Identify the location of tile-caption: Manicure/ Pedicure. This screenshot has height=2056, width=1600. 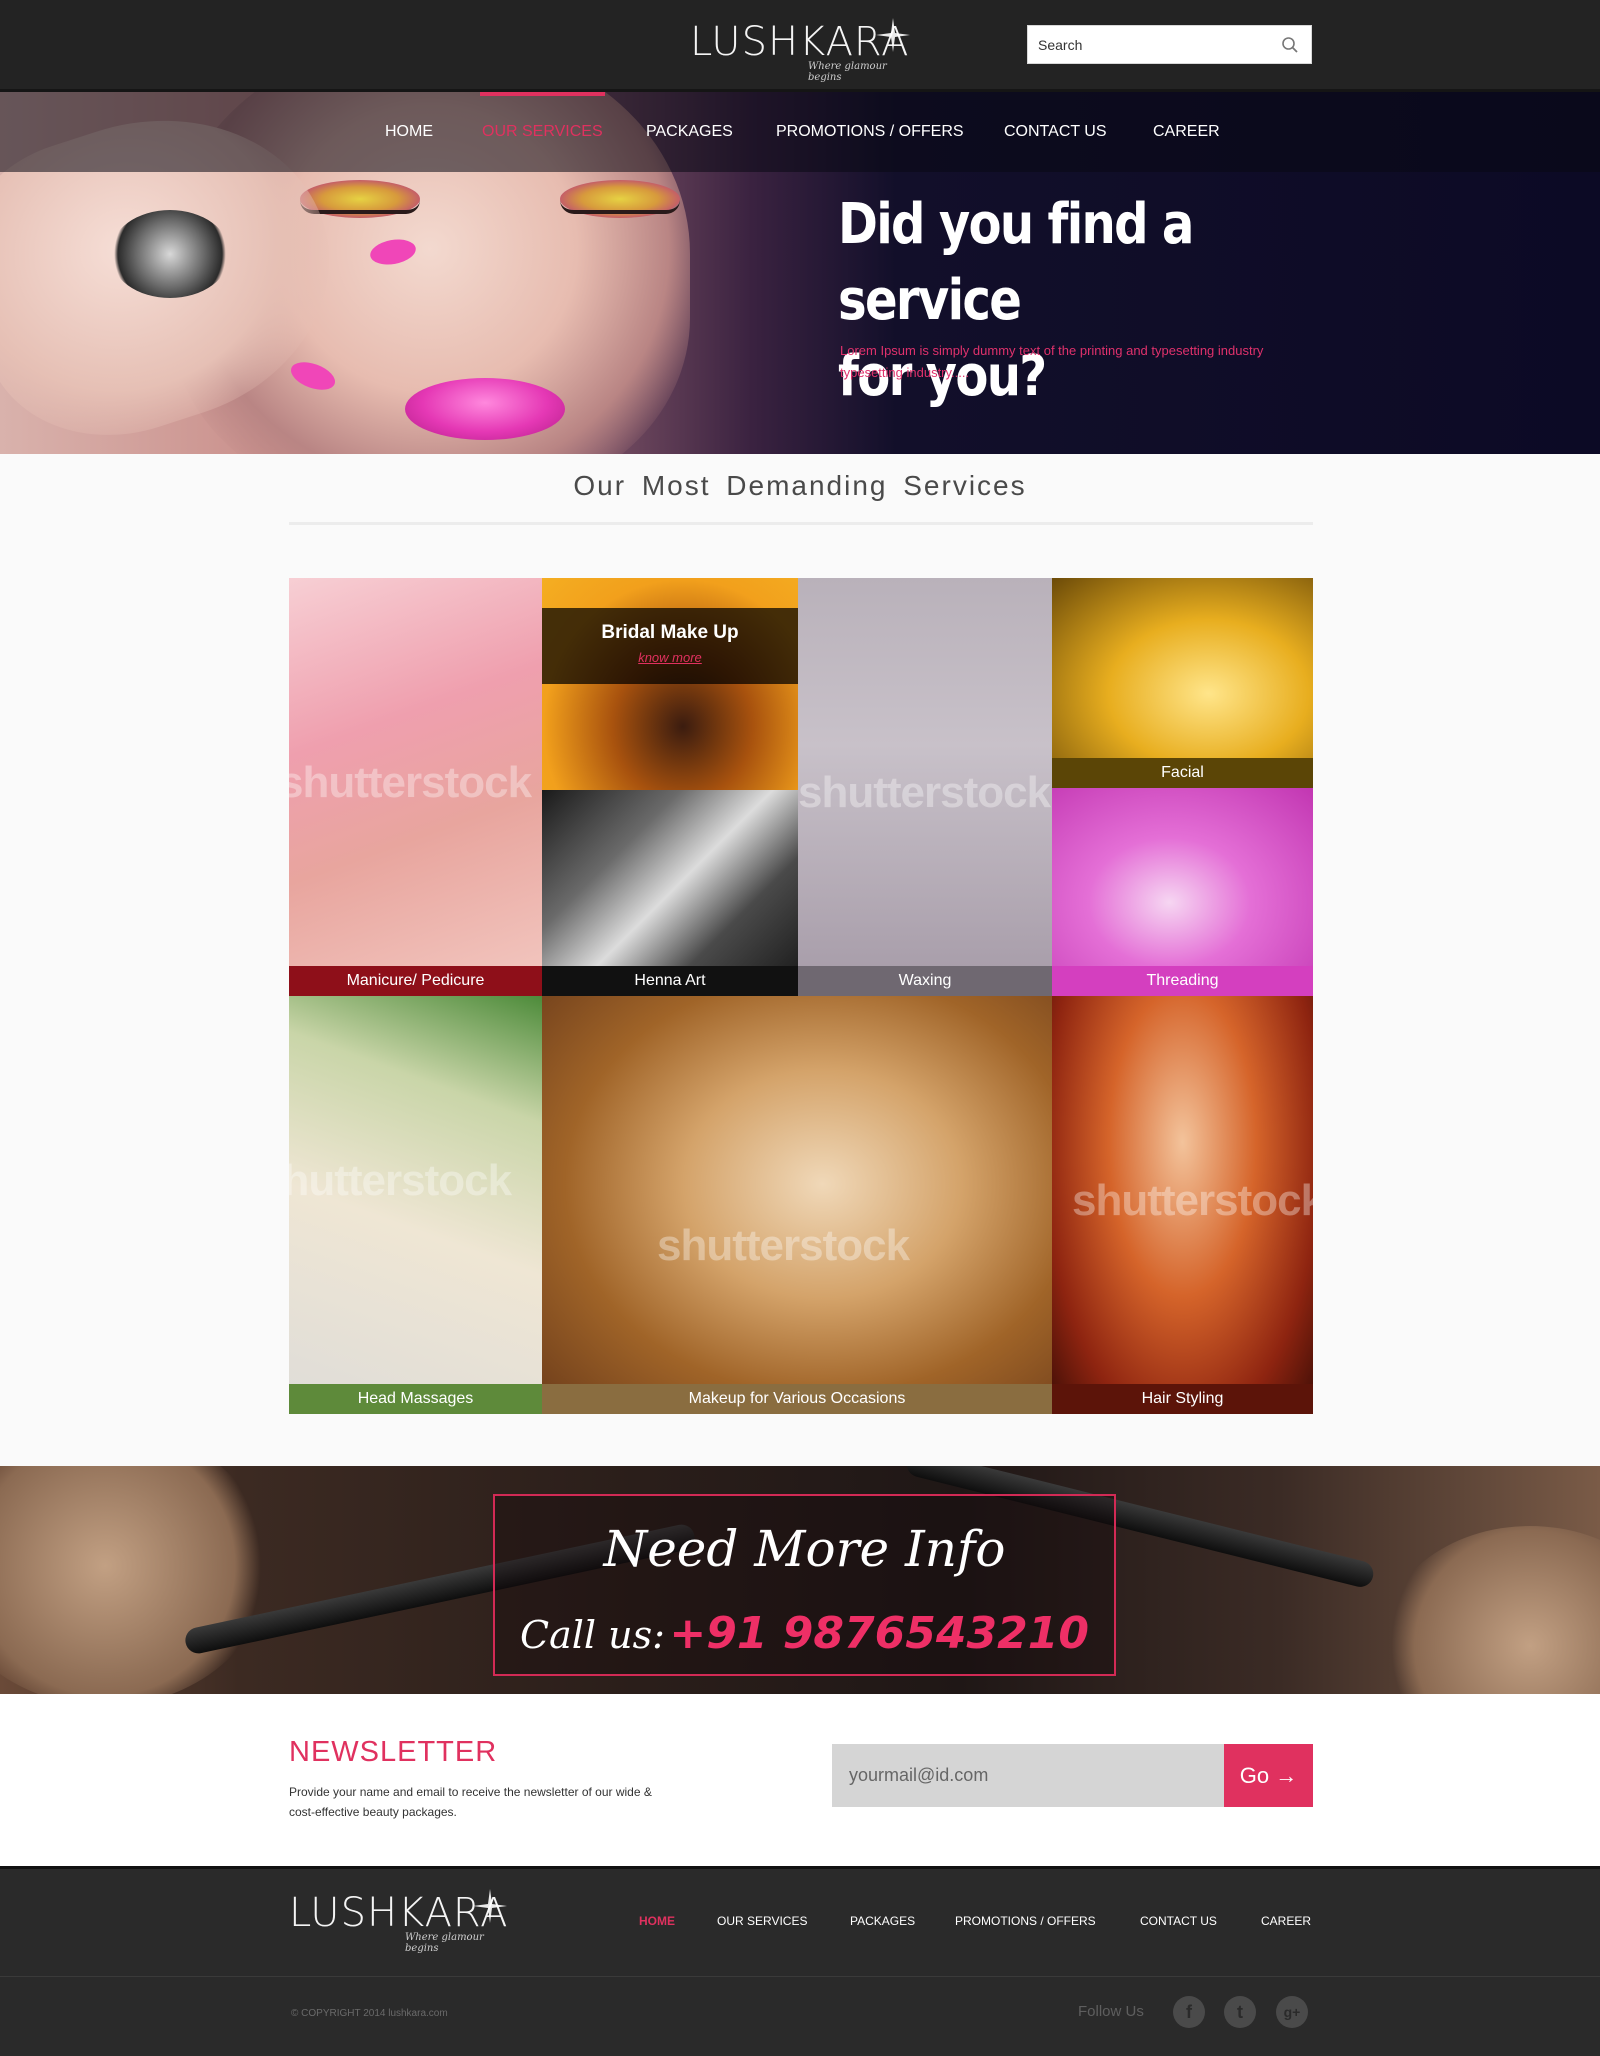
(415, 981).